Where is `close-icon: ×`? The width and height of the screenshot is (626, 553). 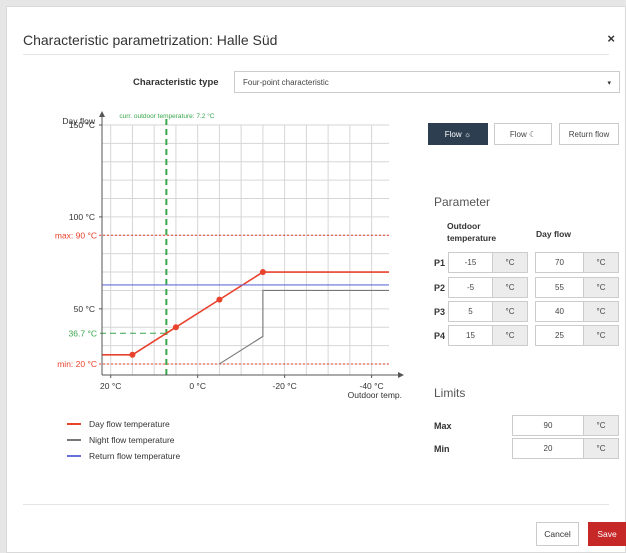 close-icon: × is located at coordinates (611, 38).